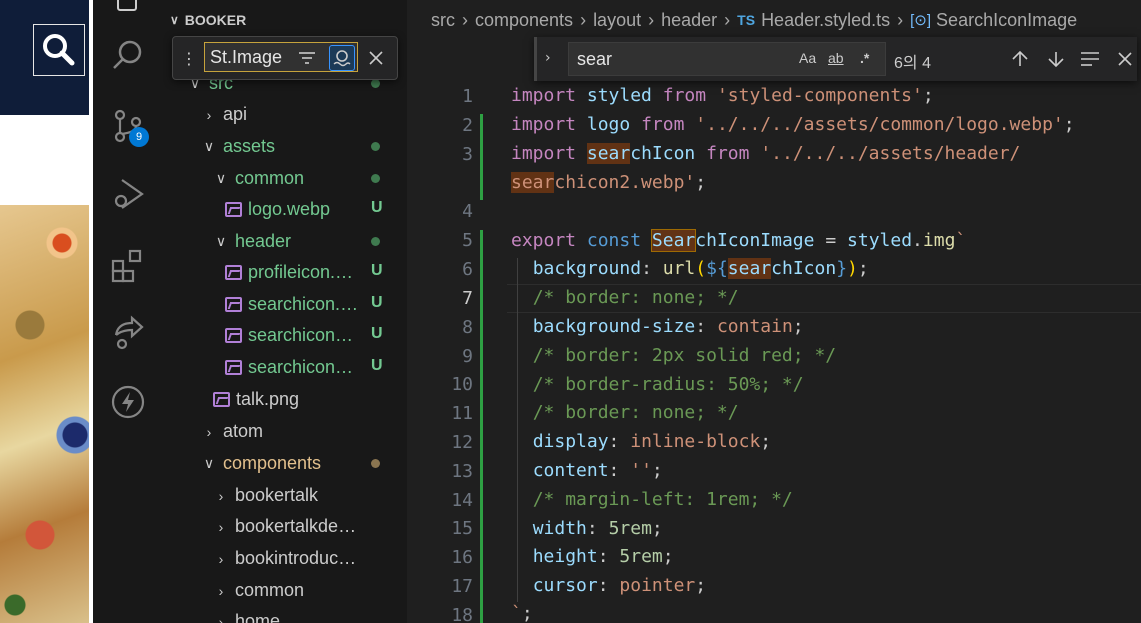 The width and height of the screenshot is (1141, 623). Describe the element at coordinates (524, 20) in the screenshot. I see `breadcrumb-item: components` at that location.